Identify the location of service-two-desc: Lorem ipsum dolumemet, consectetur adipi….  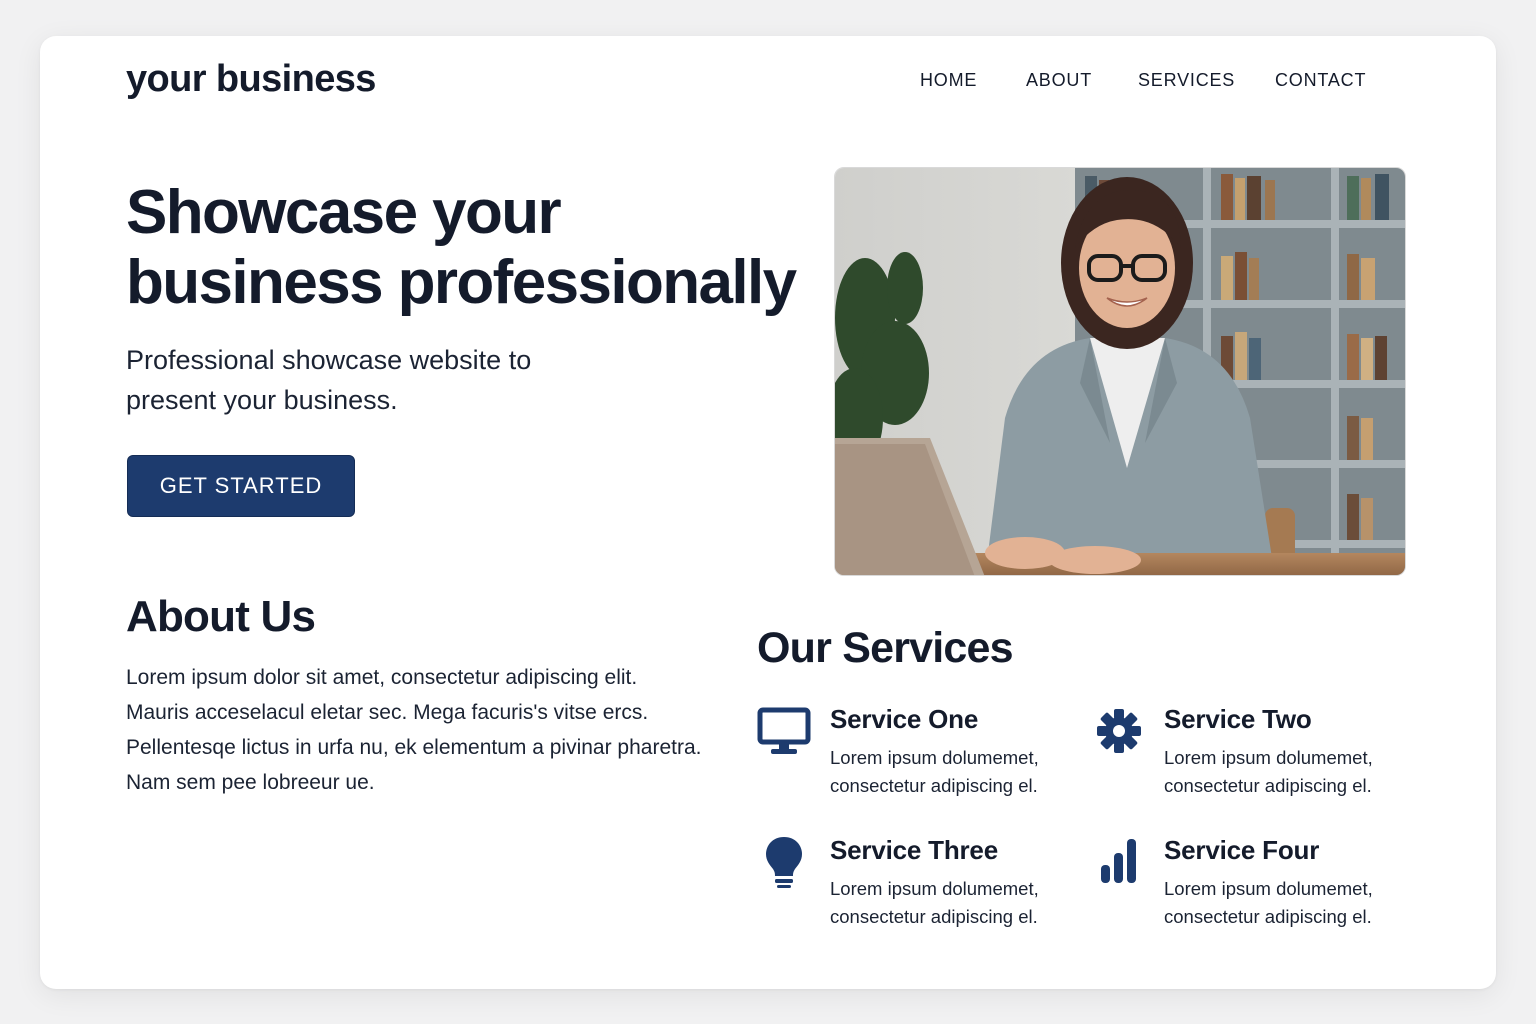
(1268, 771).